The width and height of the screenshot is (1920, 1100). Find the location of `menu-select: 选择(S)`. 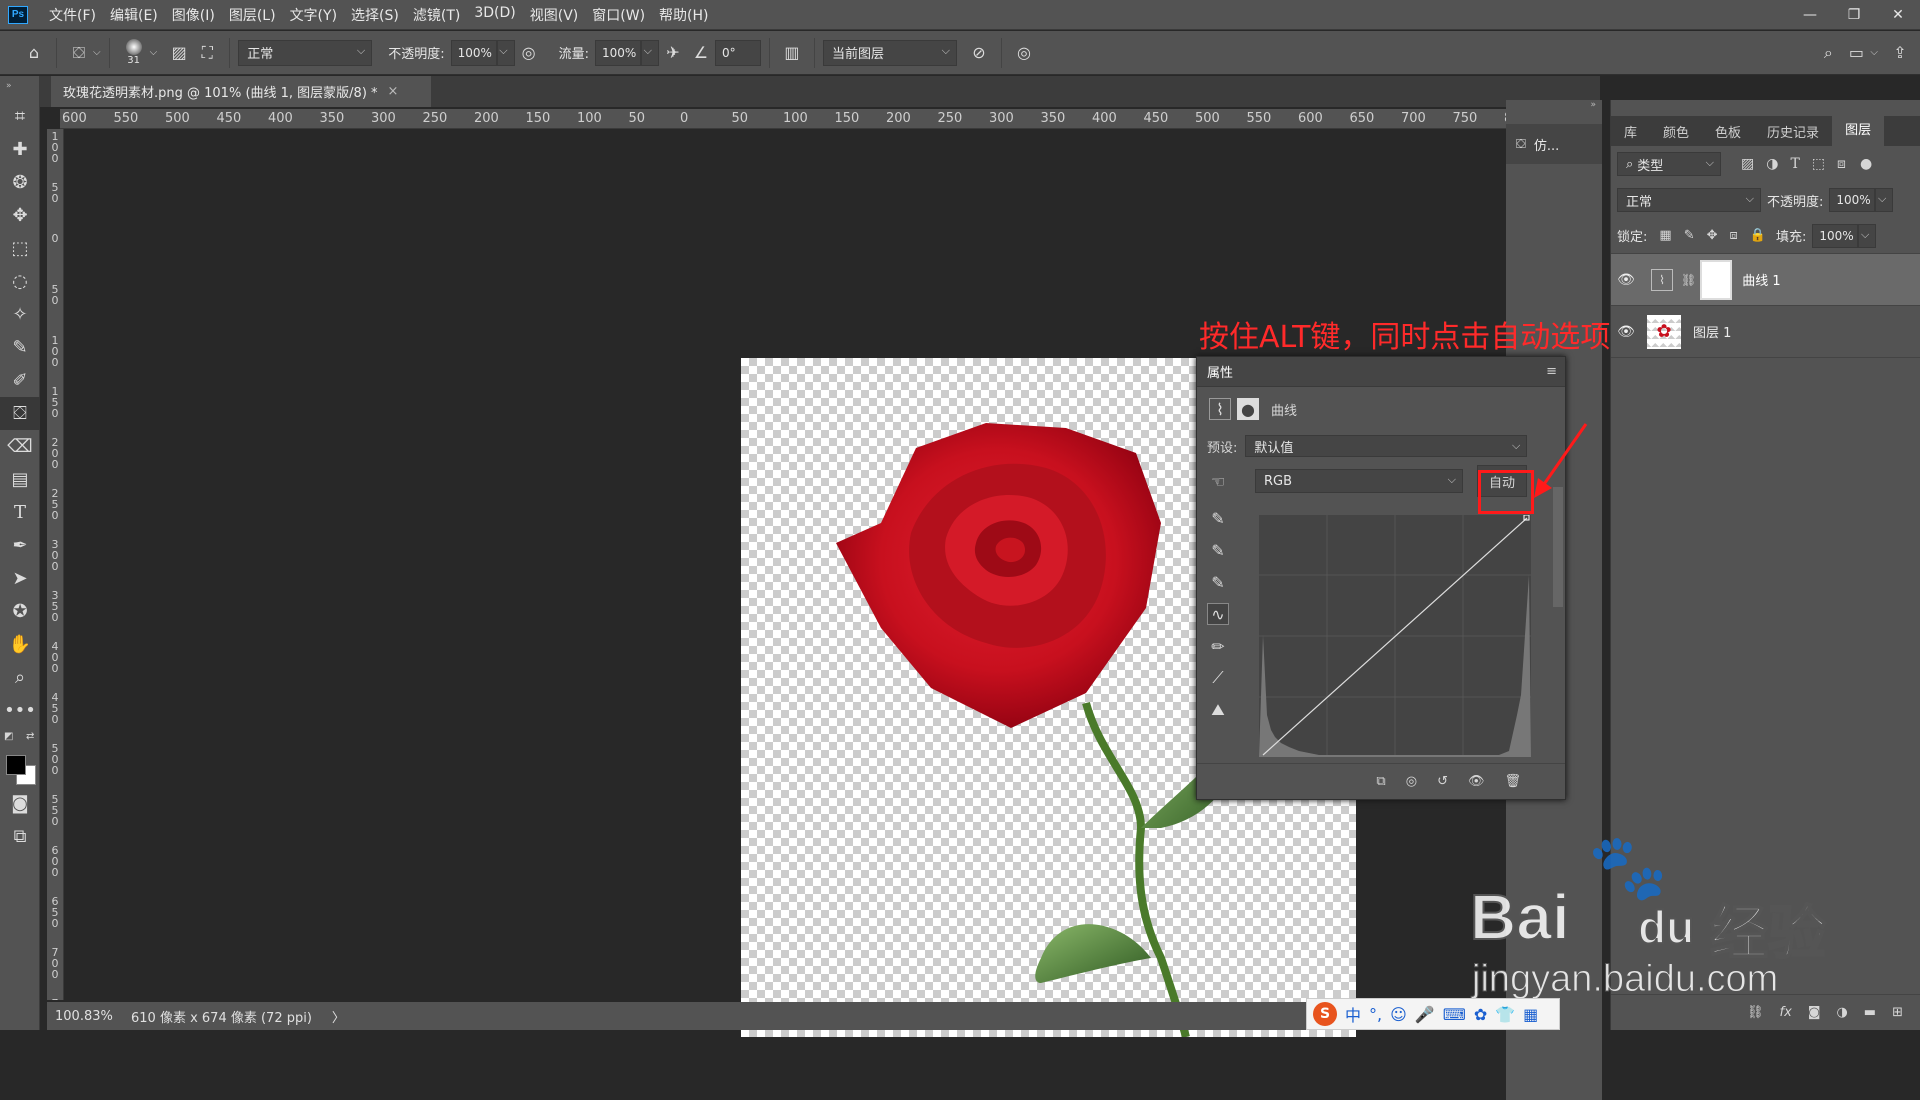

menu-select: 选择(S) is located at coordinates (375, 15).